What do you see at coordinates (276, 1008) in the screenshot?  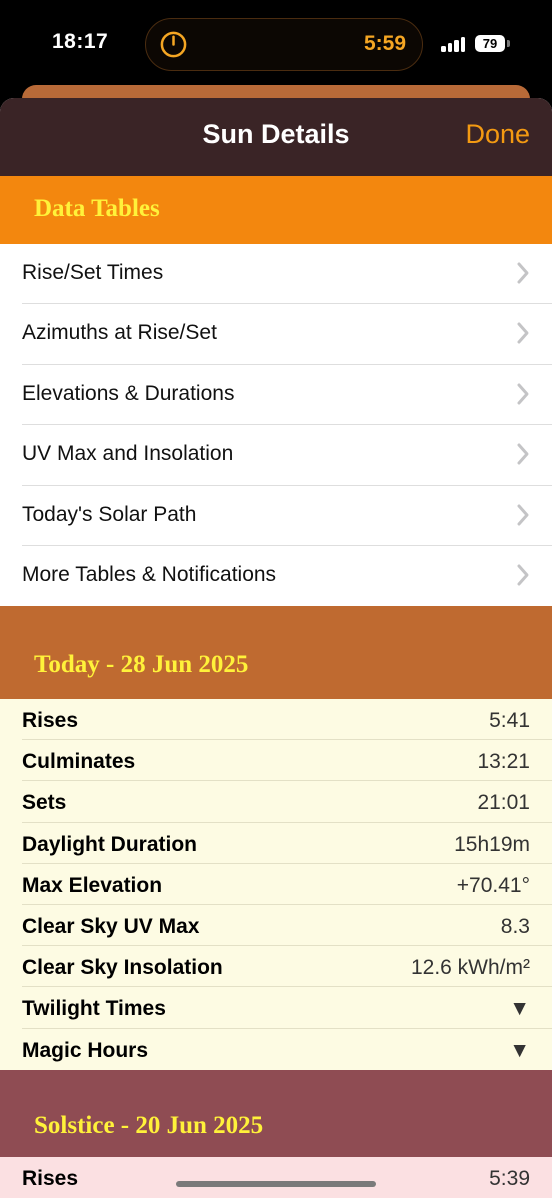 I see `twilight-times-row: Twilight Times ▼` at bounding box center [276, 1008].